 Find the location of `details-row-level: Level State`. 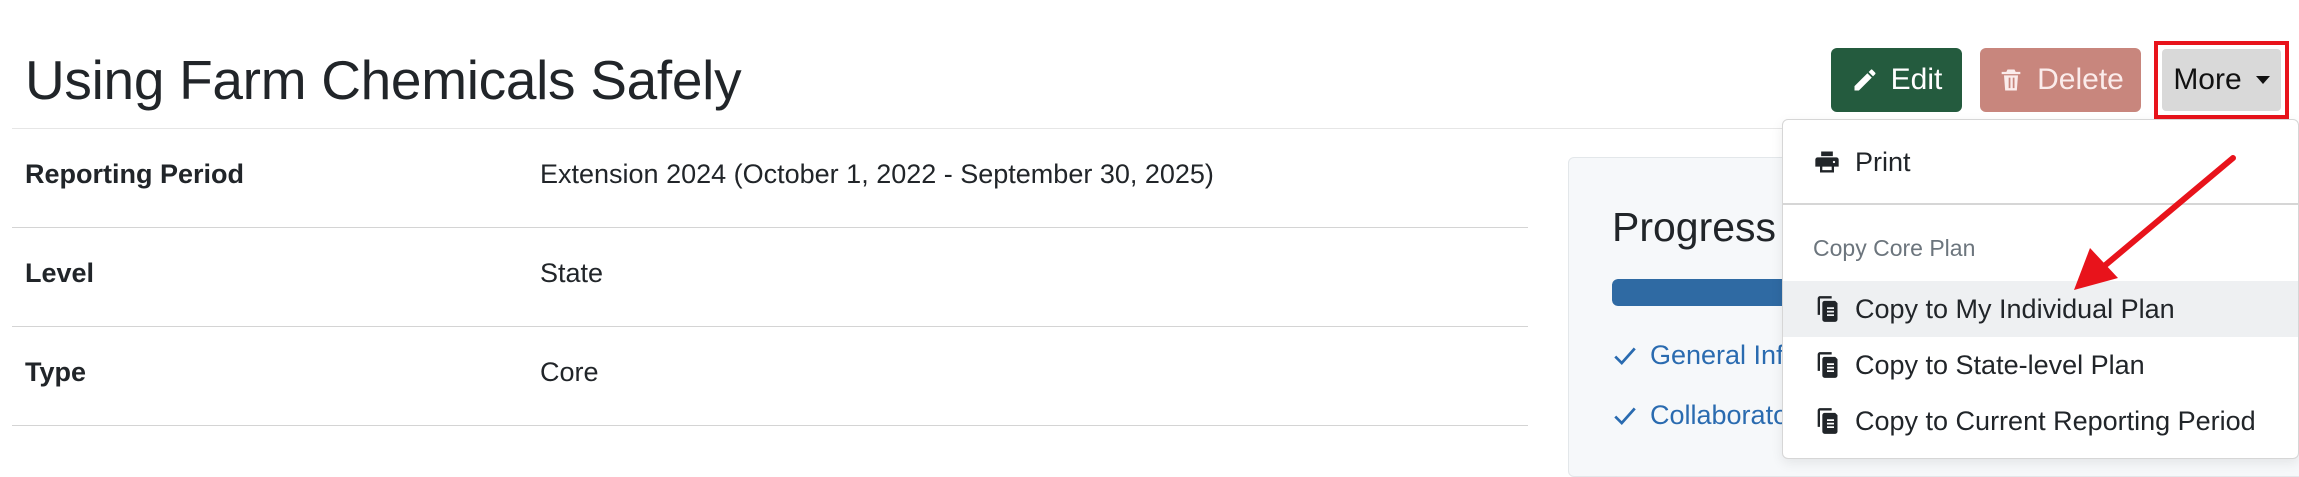

details-row-level: Level State is located at coordinates (770, 277).